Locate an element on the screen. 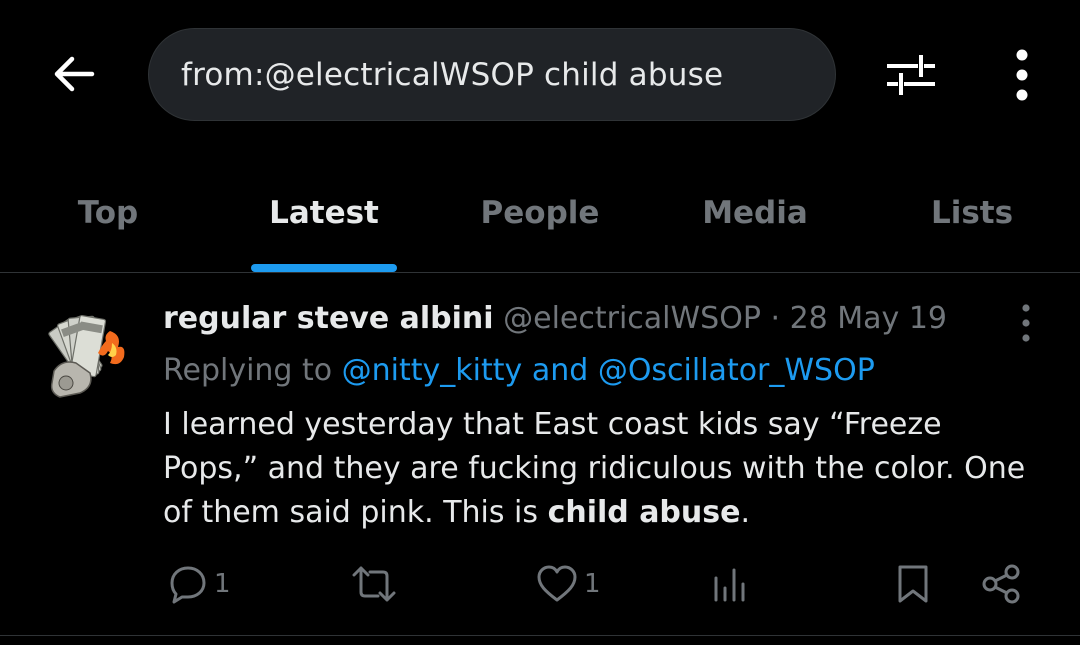  avatar is located at coordinates (86, 355).